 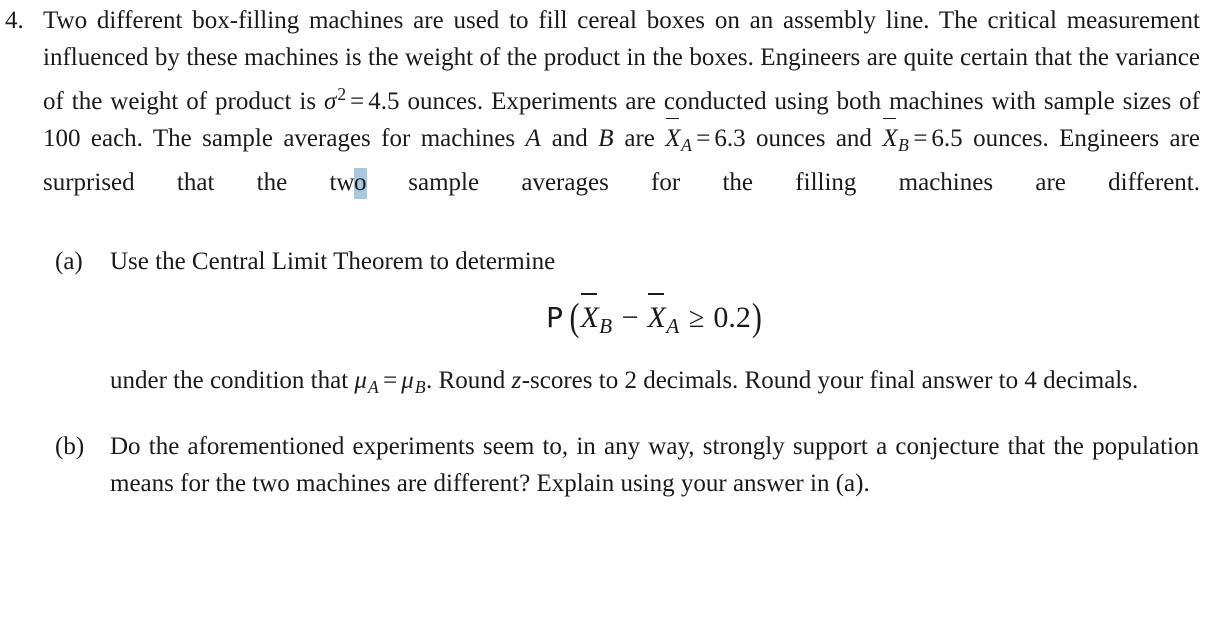 What do you see at coordinates (639, 139) in the screenshot?
I see `stem-segment-4: are` at bounding box center [639, 139].